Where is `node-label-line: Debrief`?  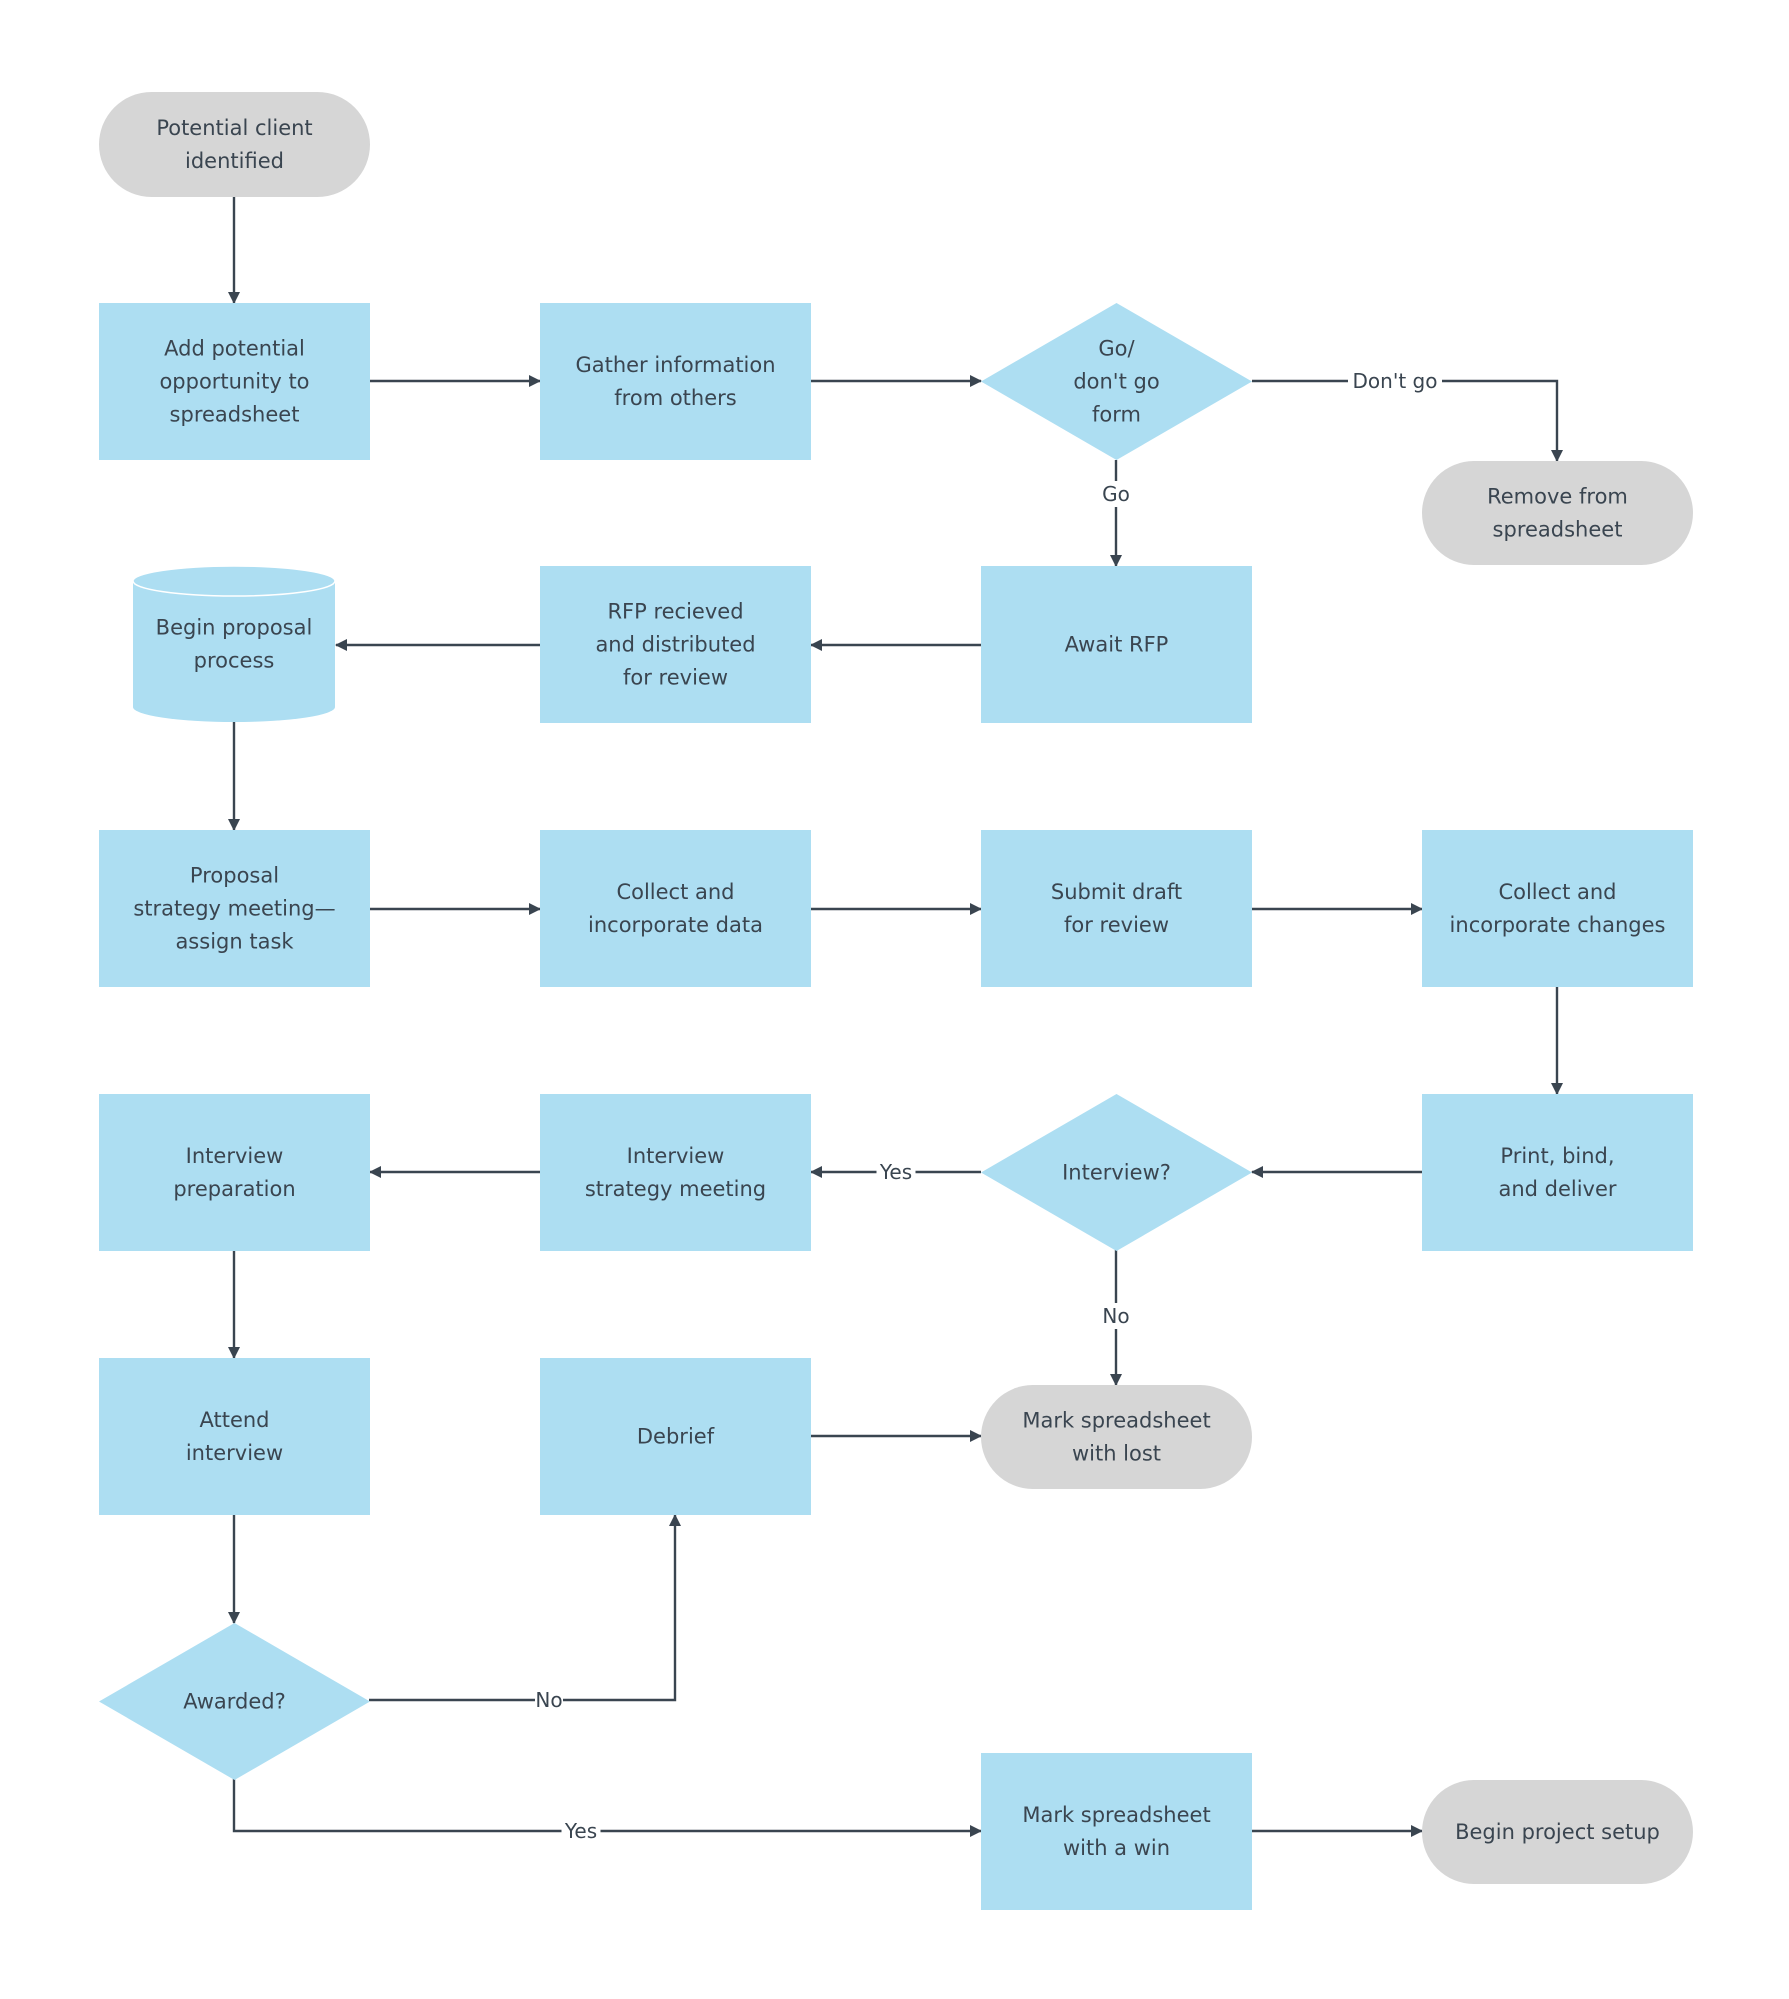
node-label-line: Debrief is located at coordinates (676, 1437).